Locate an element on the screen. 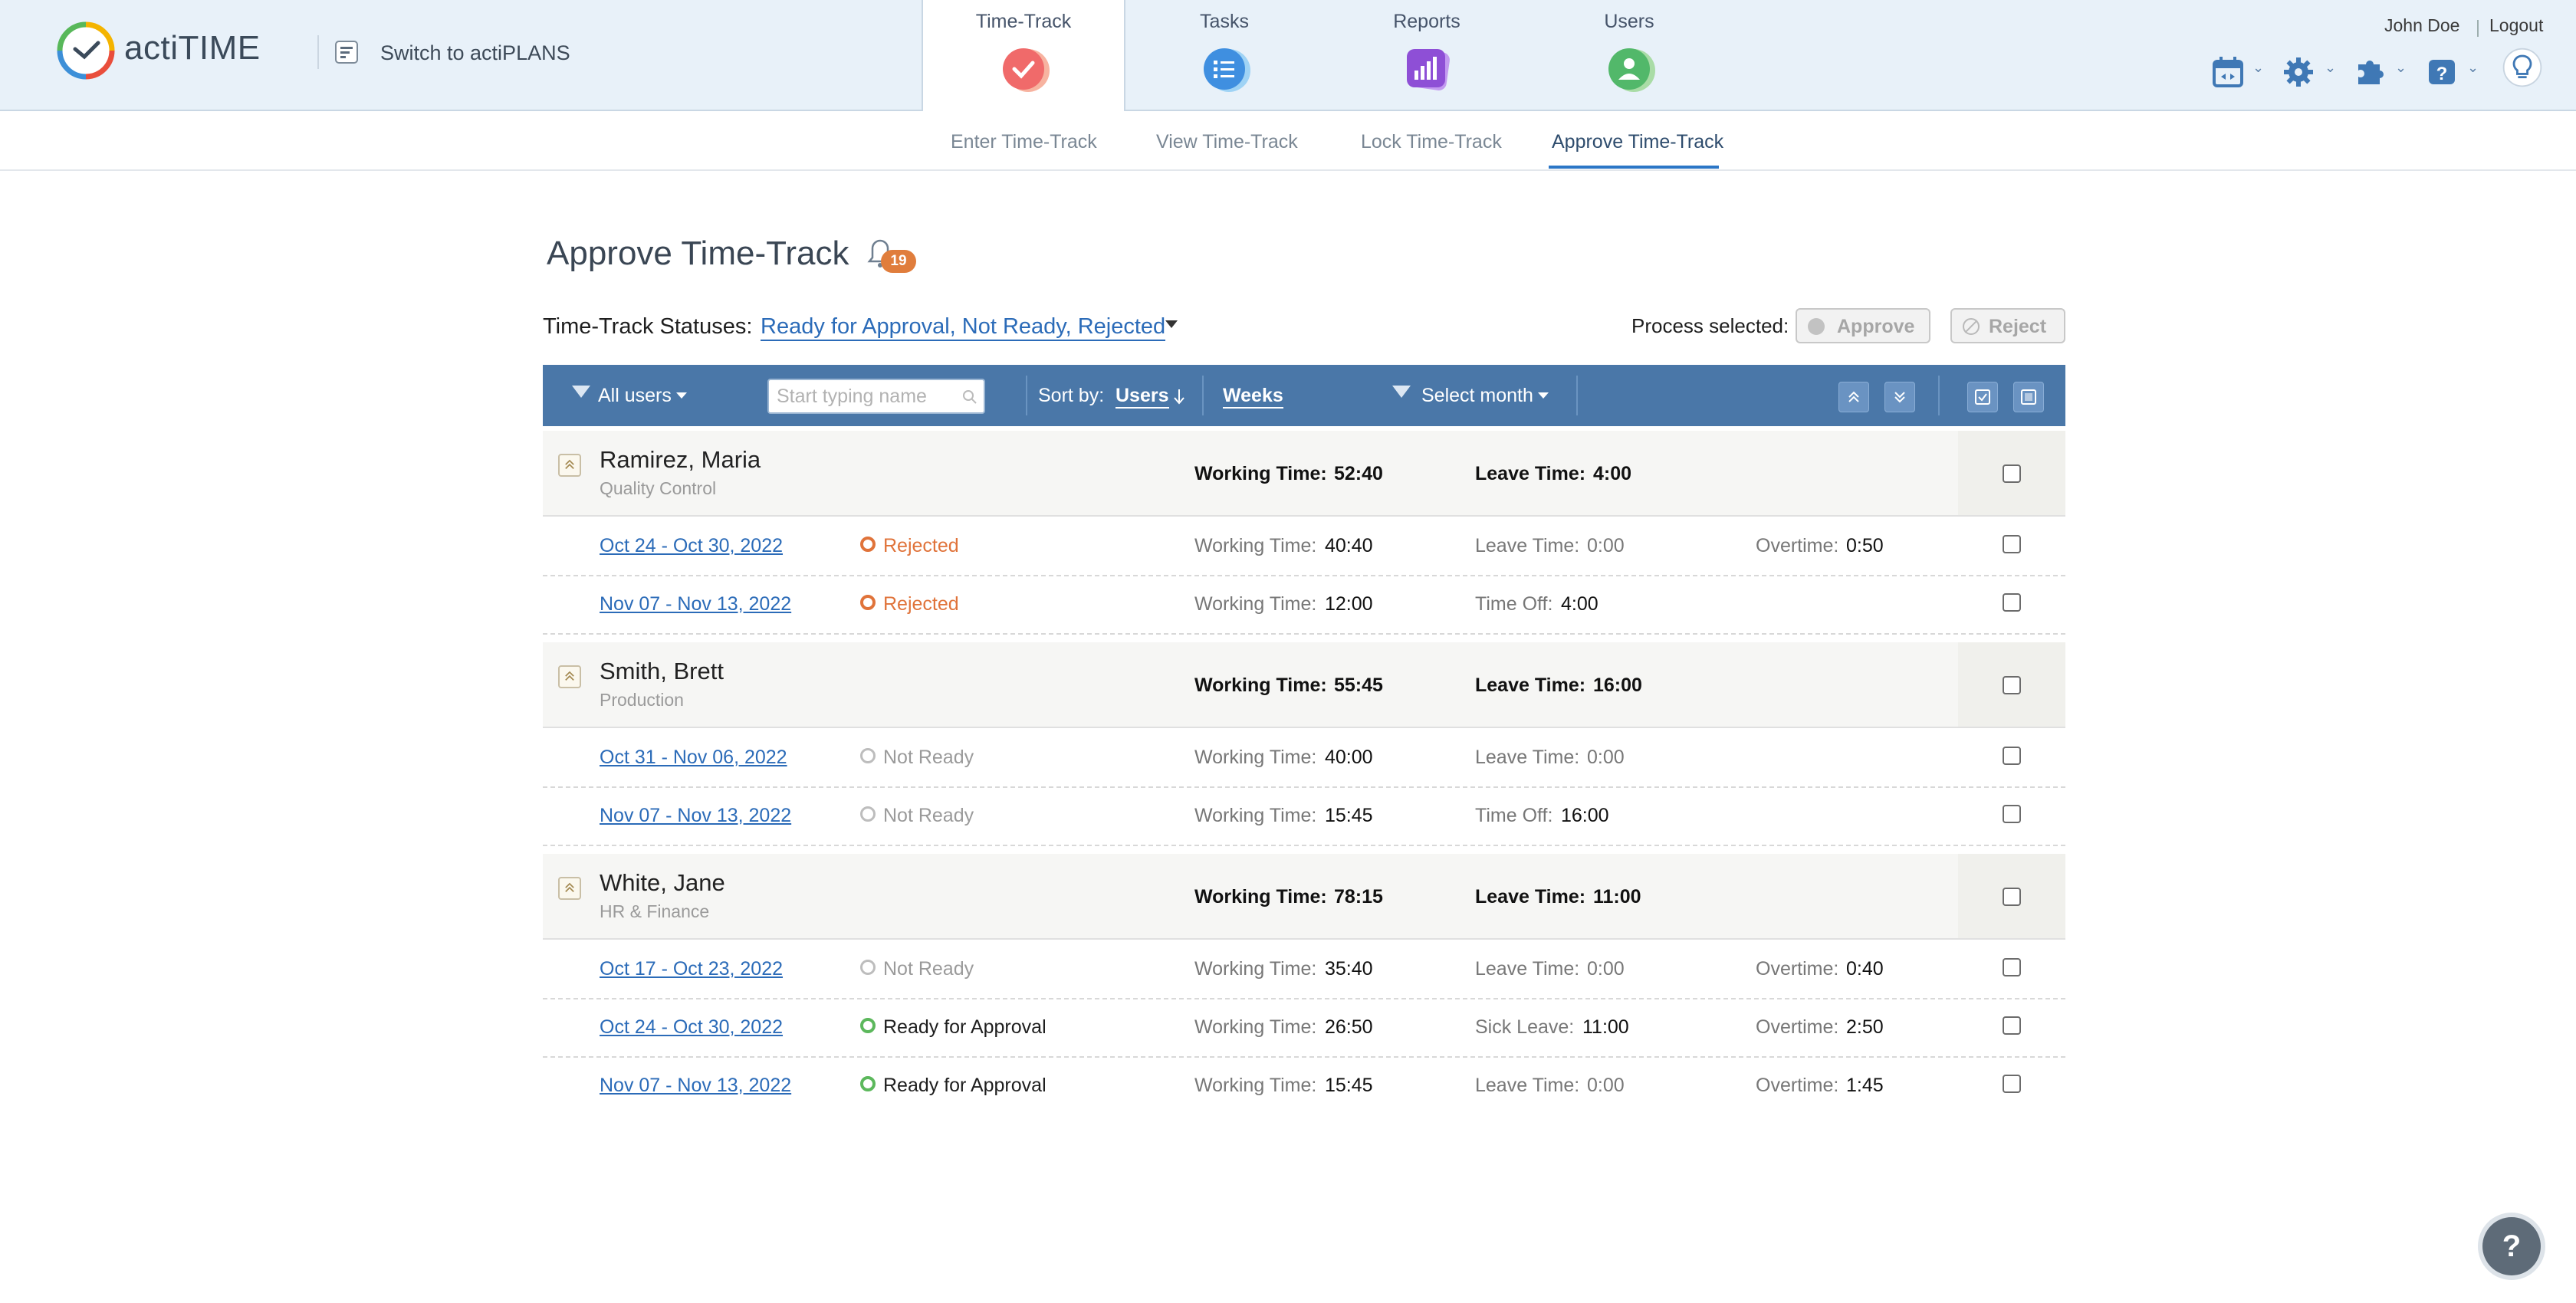 Image resolution: width=2576 pixels, height=1303 pixels. overtime-value: 0:40 is located at coordinates (1865, 969).